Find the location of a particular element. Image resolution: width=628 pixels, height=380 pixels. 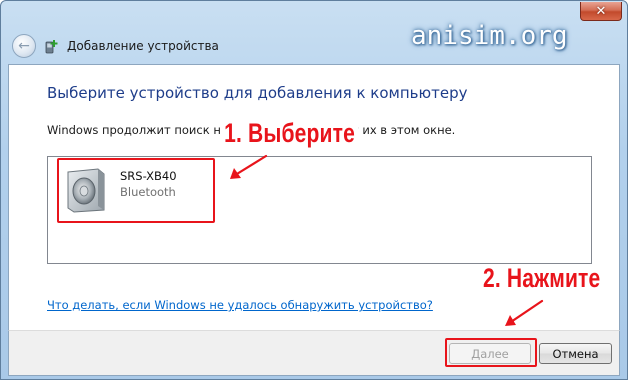

annotation-step-1: 1. Выберите is located at coordinates (290, 133).